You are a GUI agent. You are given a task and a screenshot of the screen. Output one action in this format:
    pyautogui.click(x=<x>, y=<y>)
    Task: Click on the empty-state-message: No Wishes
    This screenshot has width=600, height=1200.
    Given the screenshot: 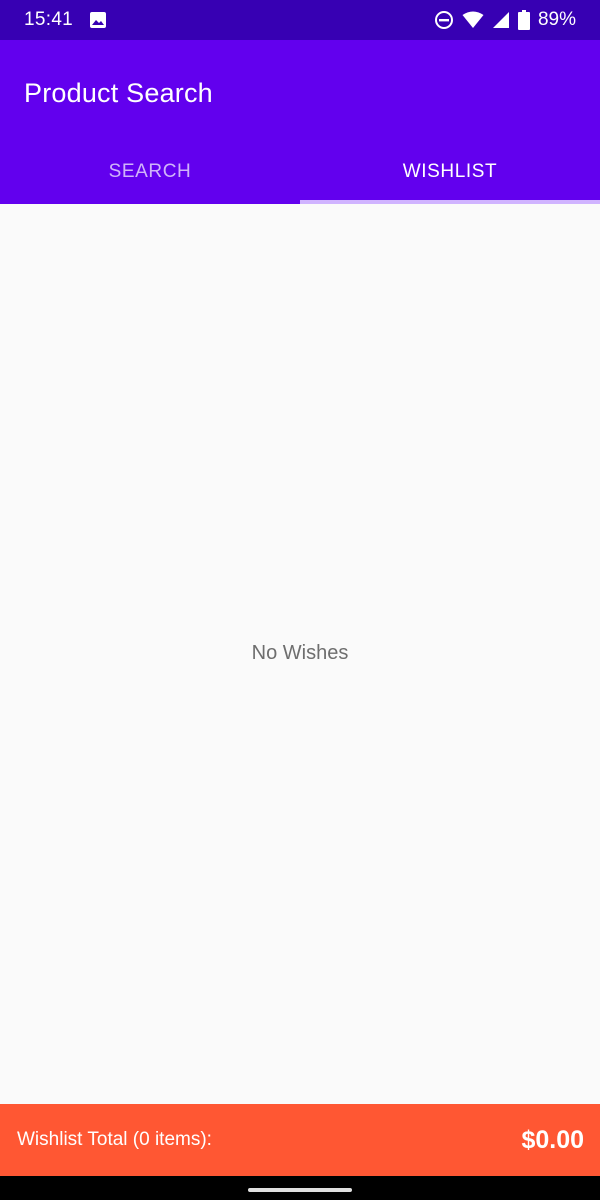 What is the action you would take?
    pyautogui.click(x=300, y=653)
    